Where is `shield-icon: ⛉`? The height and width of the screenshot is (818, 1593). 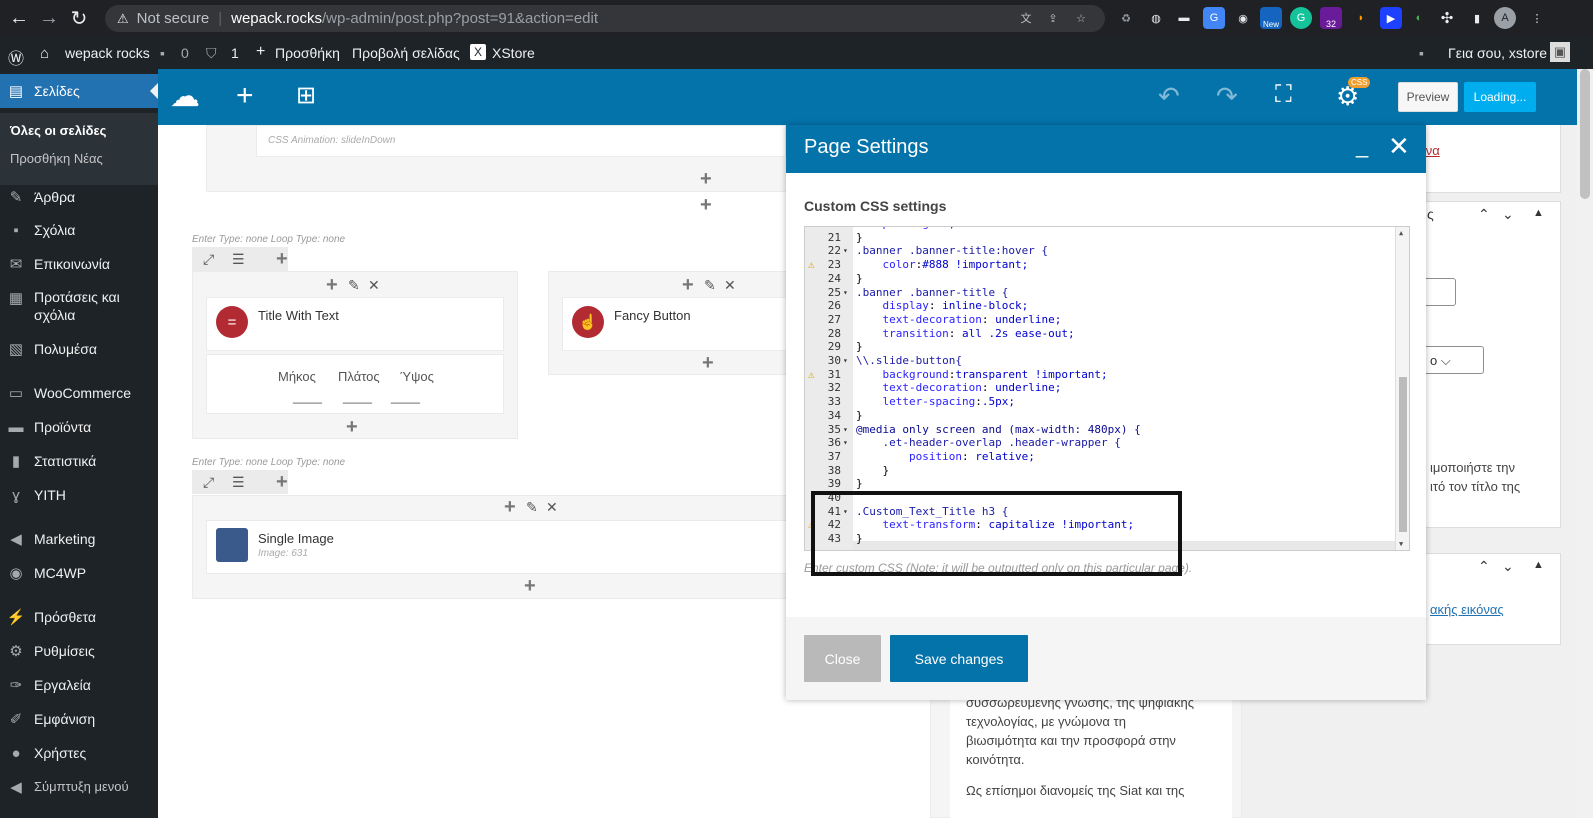 shield-icon: ⛉ is located at coordinates (211, 53).